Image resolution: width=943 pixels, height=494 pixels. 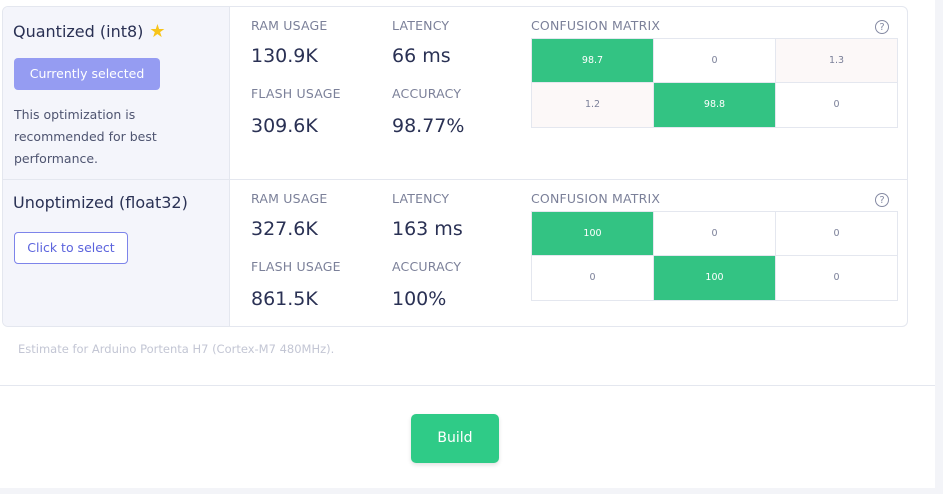 What do you see at coordinates (593, 61) in the screenshot?
I see `matrix-cell: 98.7` at bounding box center [593, 61].